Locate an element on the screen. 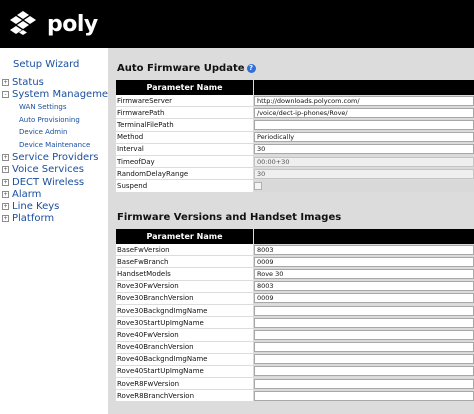 Image resolution: width=474 pixels, height=414 pixels. collapse-icon: - is located at coordinates (5, 94).